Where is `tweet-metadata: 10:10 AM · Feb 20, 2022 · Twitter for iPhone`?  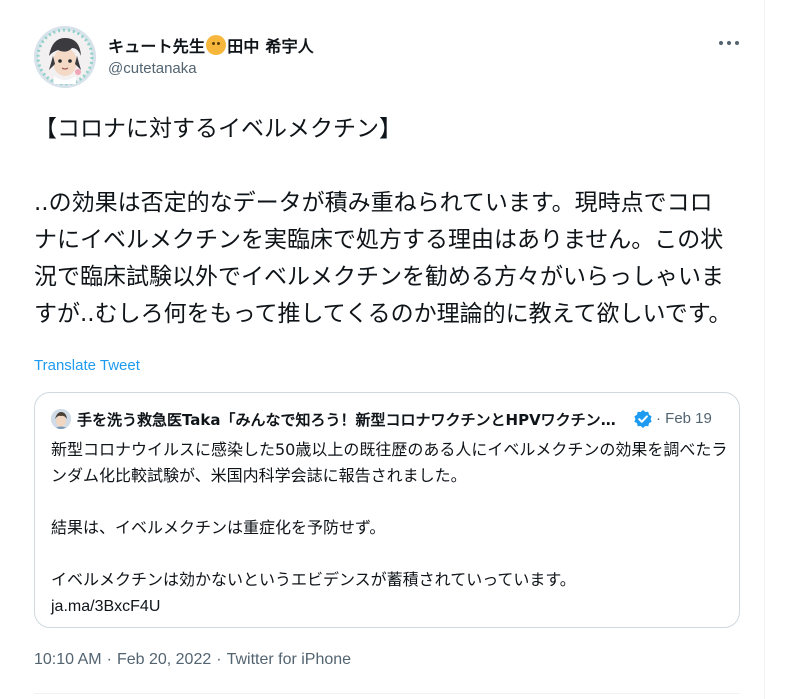 tweet-metadata: 10:10 AM · Feb 20, 2022 · Twitter for iPhone is located at coordinates (192, 660).